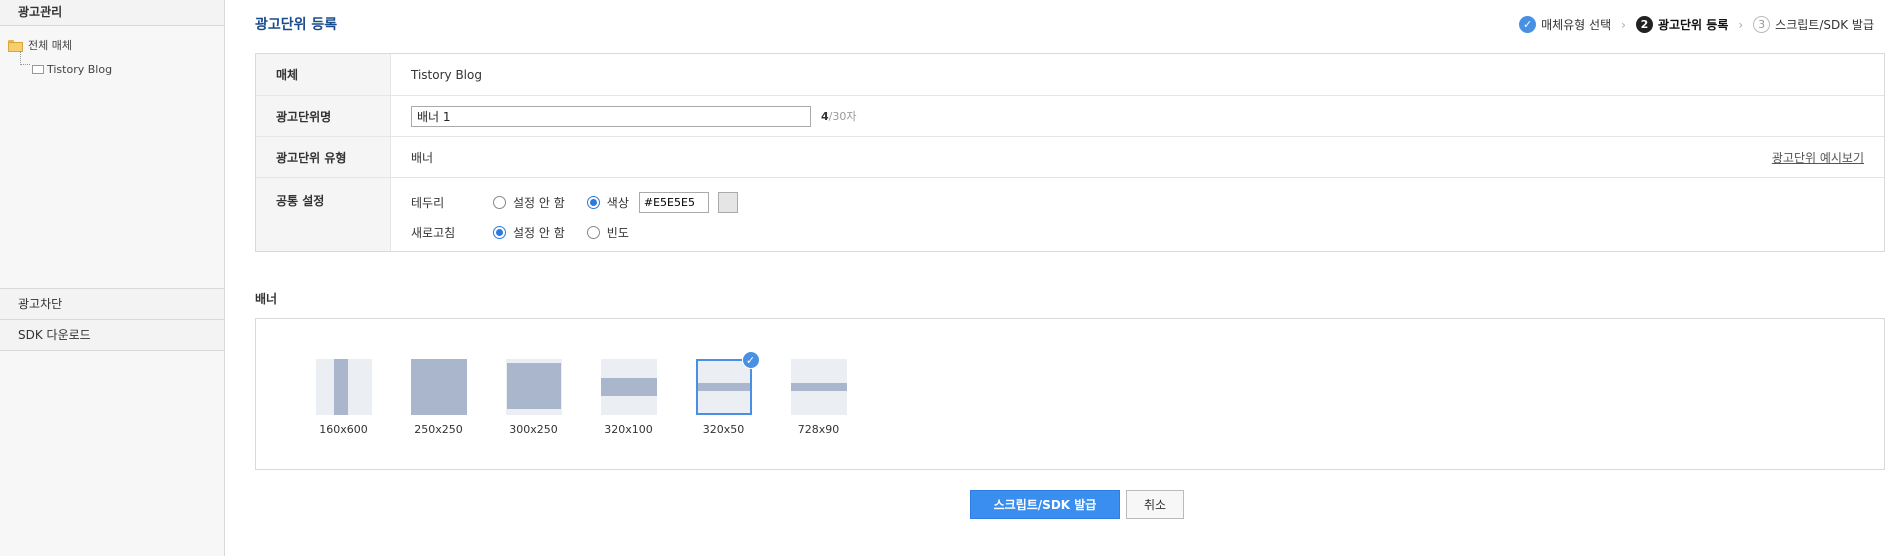 Image resolution: width=1894 pixels, height=556 pixels. What do you see at coordinates (727, 383) in the screenshot?
I see `banner-thumb-icon: ✓` at bounding box center [727, 383].